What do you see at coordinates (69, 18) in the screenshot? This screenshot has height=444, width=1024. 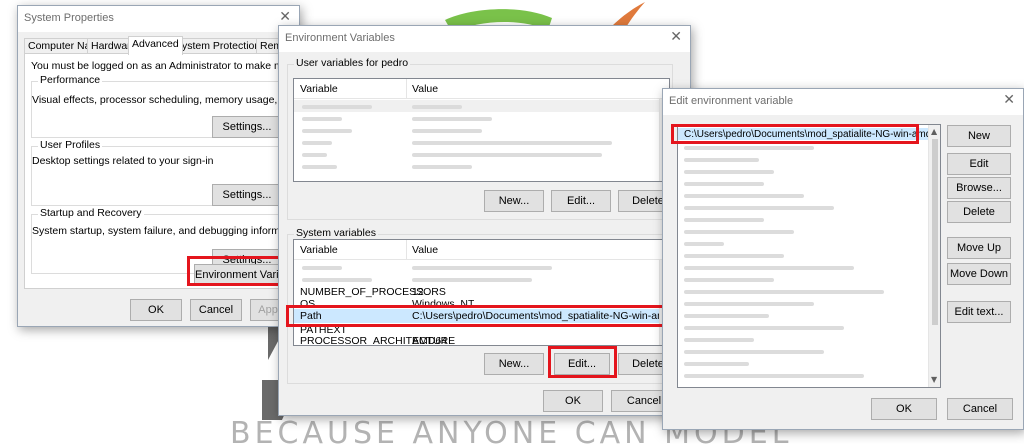 I see `window-title: System Properties` at bounding box center [69, 18].